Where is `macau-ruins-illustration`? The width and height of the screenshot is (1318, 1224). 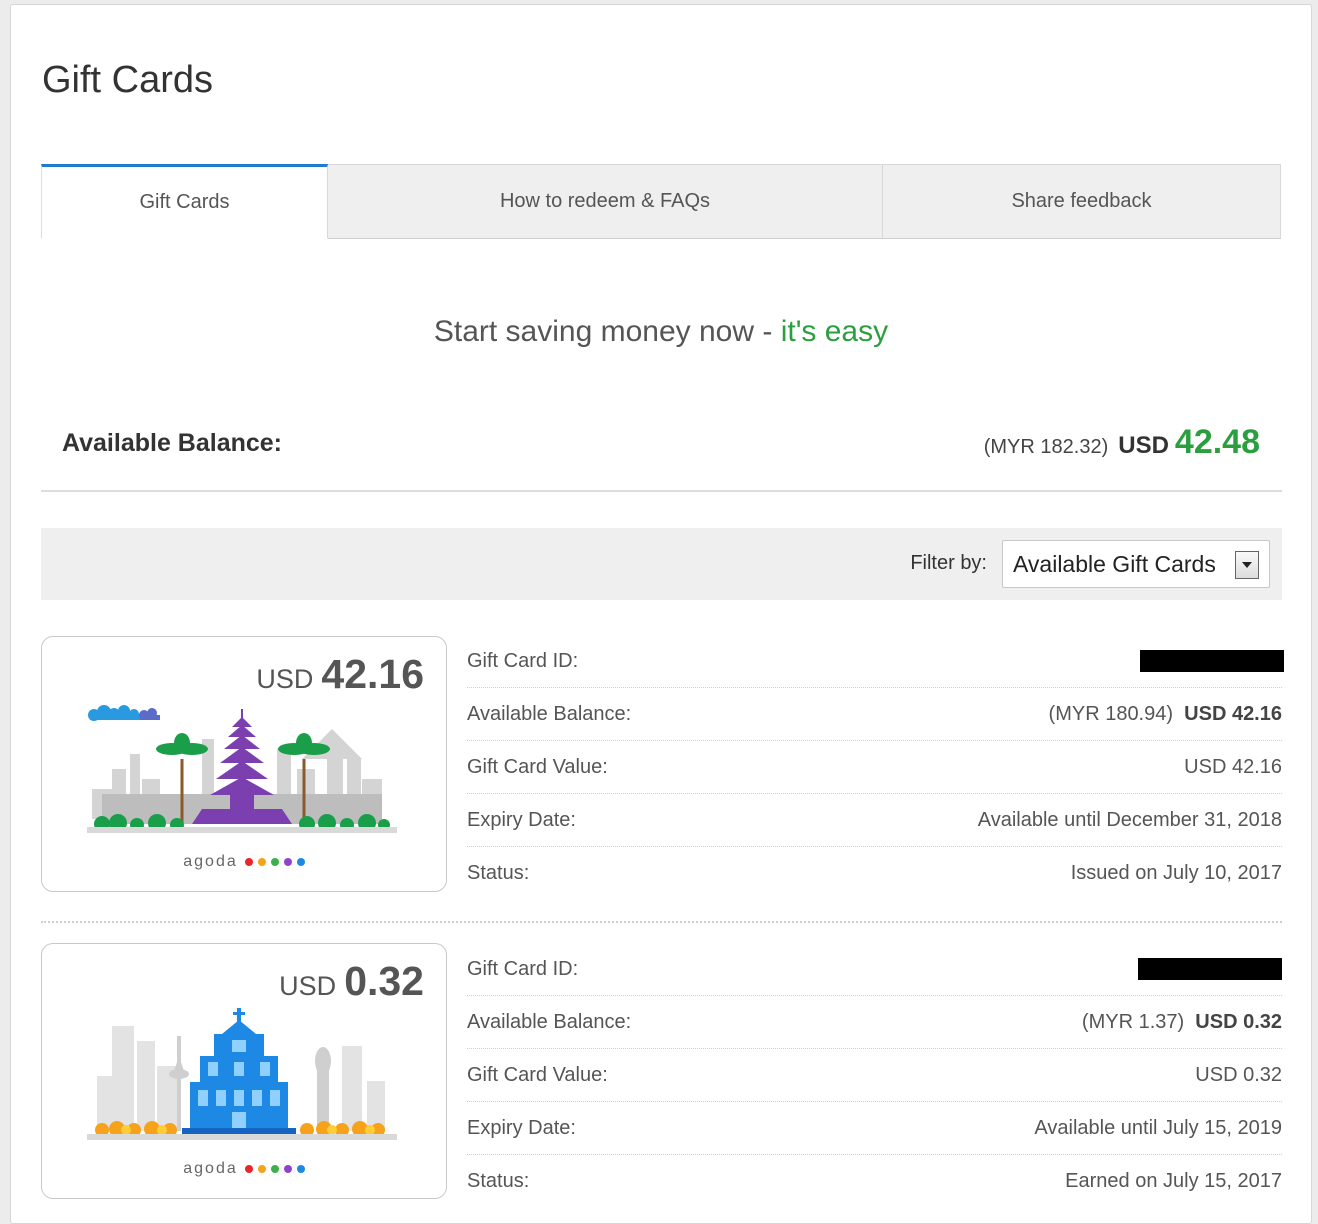 macau-ruins-illustration is located at coordinates (242, 1074).